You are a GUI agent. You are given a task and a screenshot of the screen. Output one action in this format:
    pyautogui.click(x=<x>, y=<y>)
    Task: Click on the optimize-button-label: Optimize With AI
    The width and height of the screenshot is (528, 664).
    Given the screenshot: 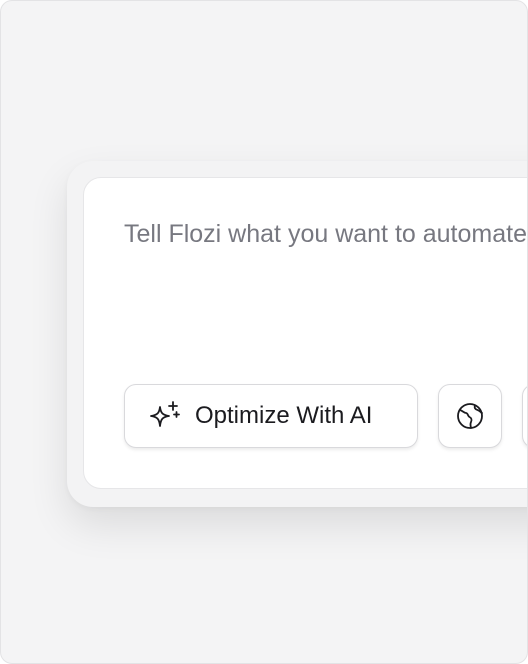 What is the action you would take?
    pyautogui.click(x=284, y=415)
    